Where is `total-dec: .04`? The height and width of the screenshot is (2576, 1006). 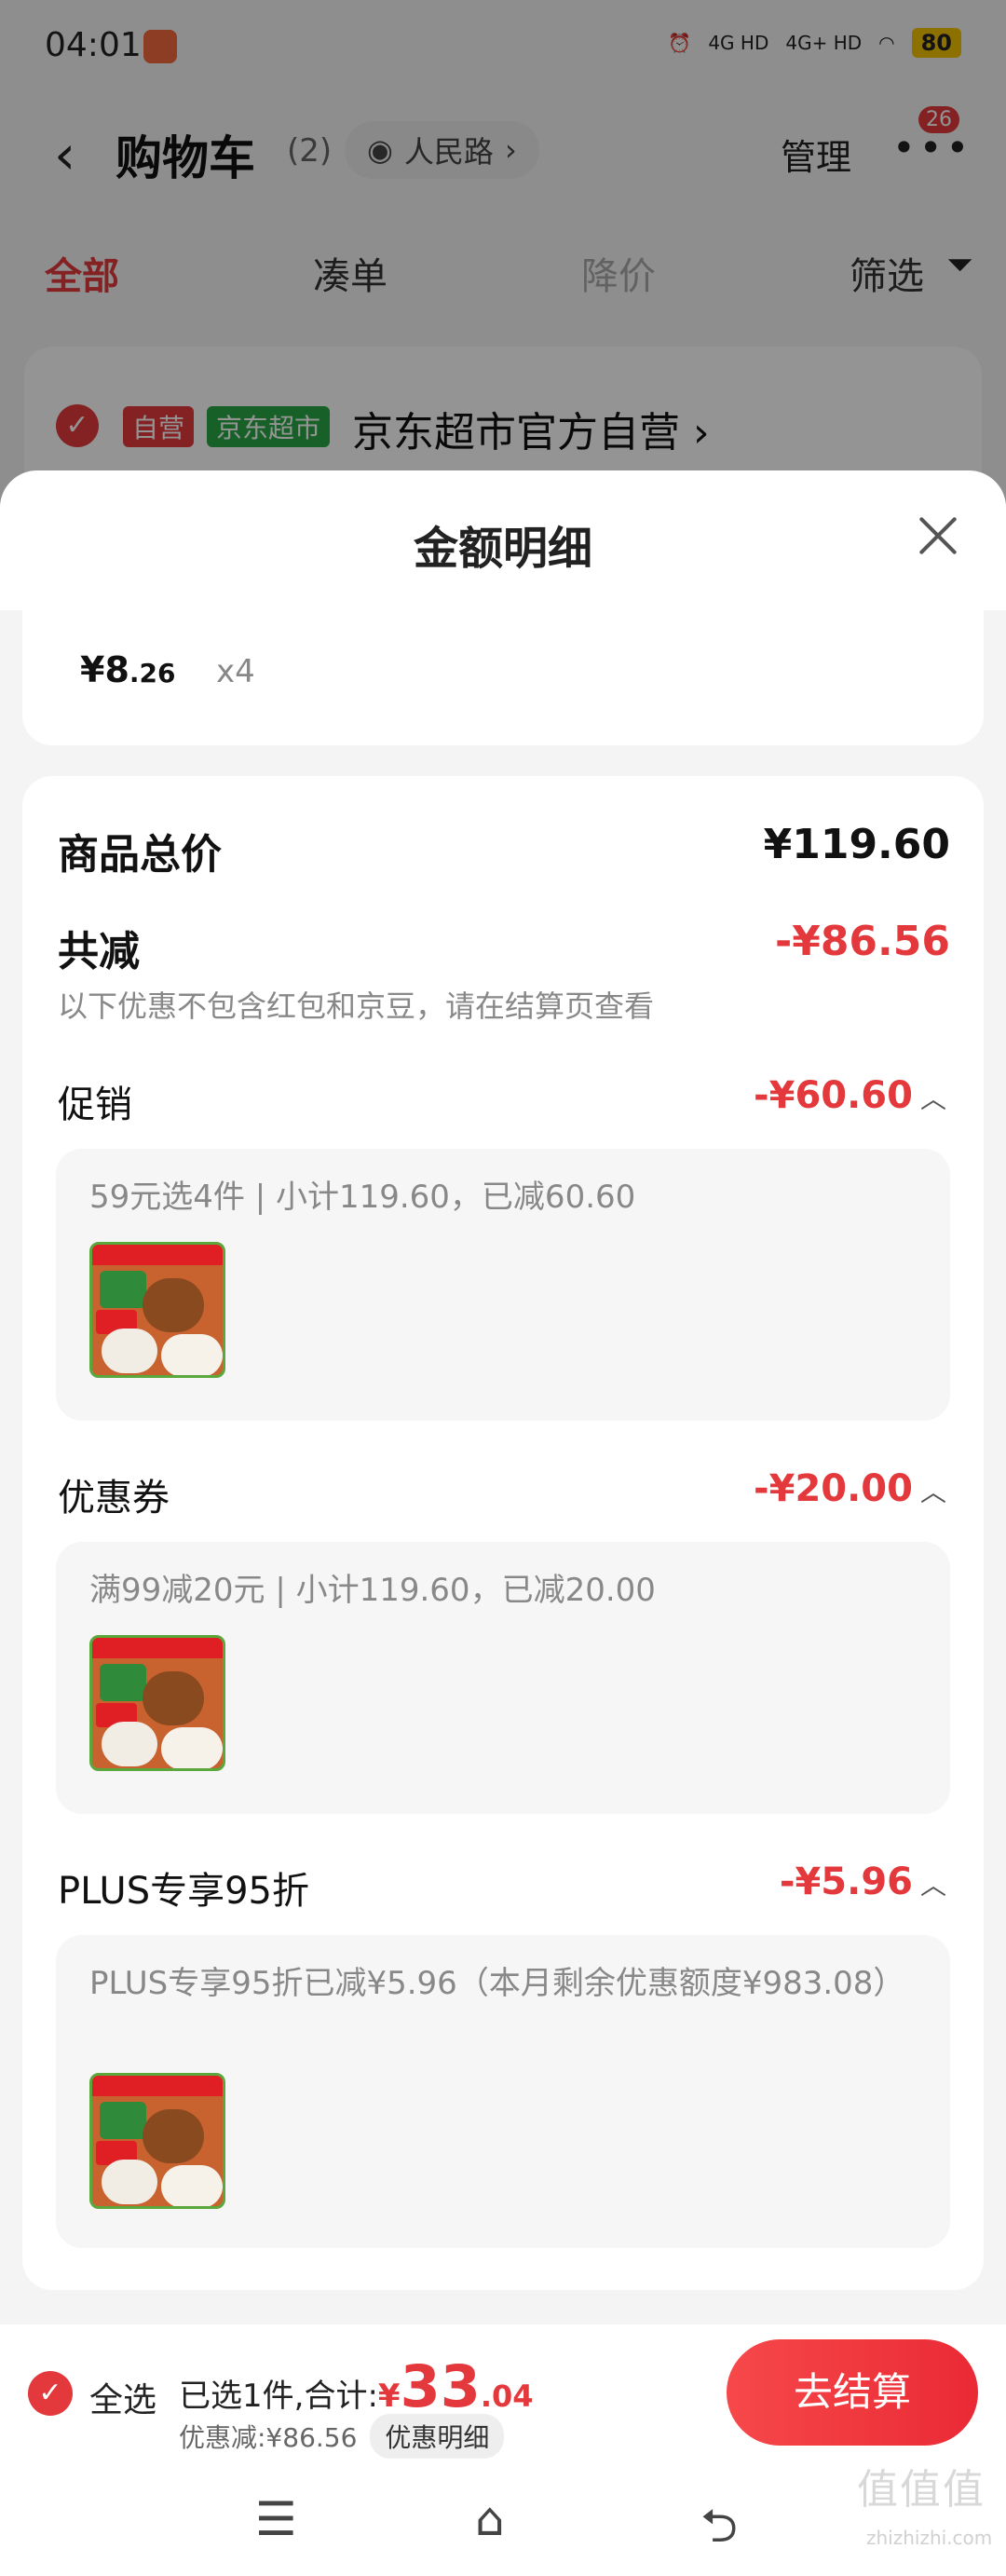 total-dec: .04 is located at coordinates (507, 2396).